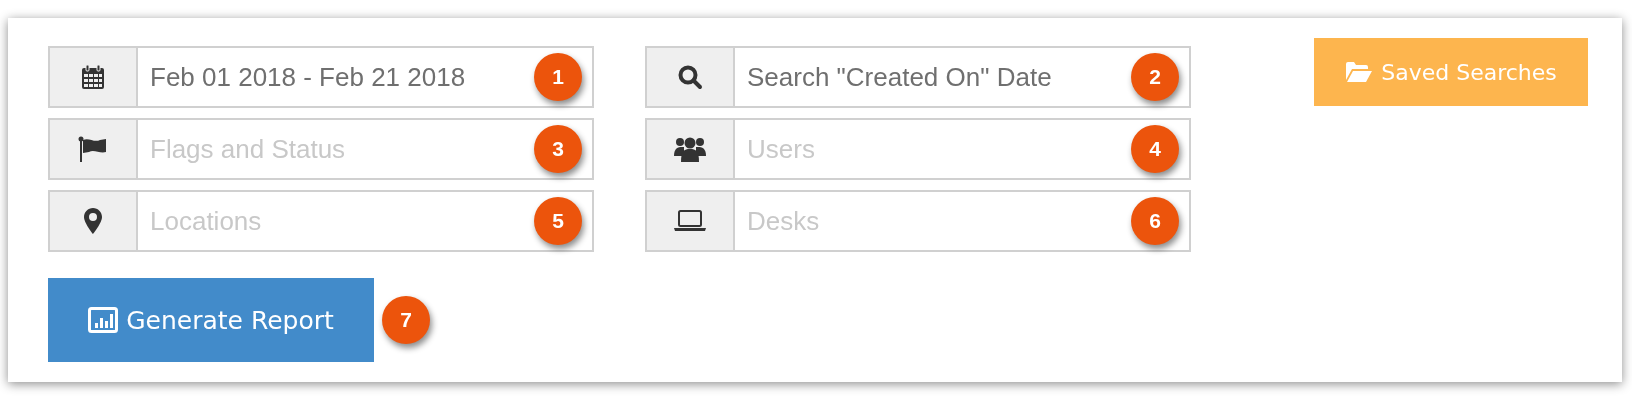  Describe the element at coordinates (211, 320) in the screenshot. I see `generate-report-button: Generate Report` at that location.